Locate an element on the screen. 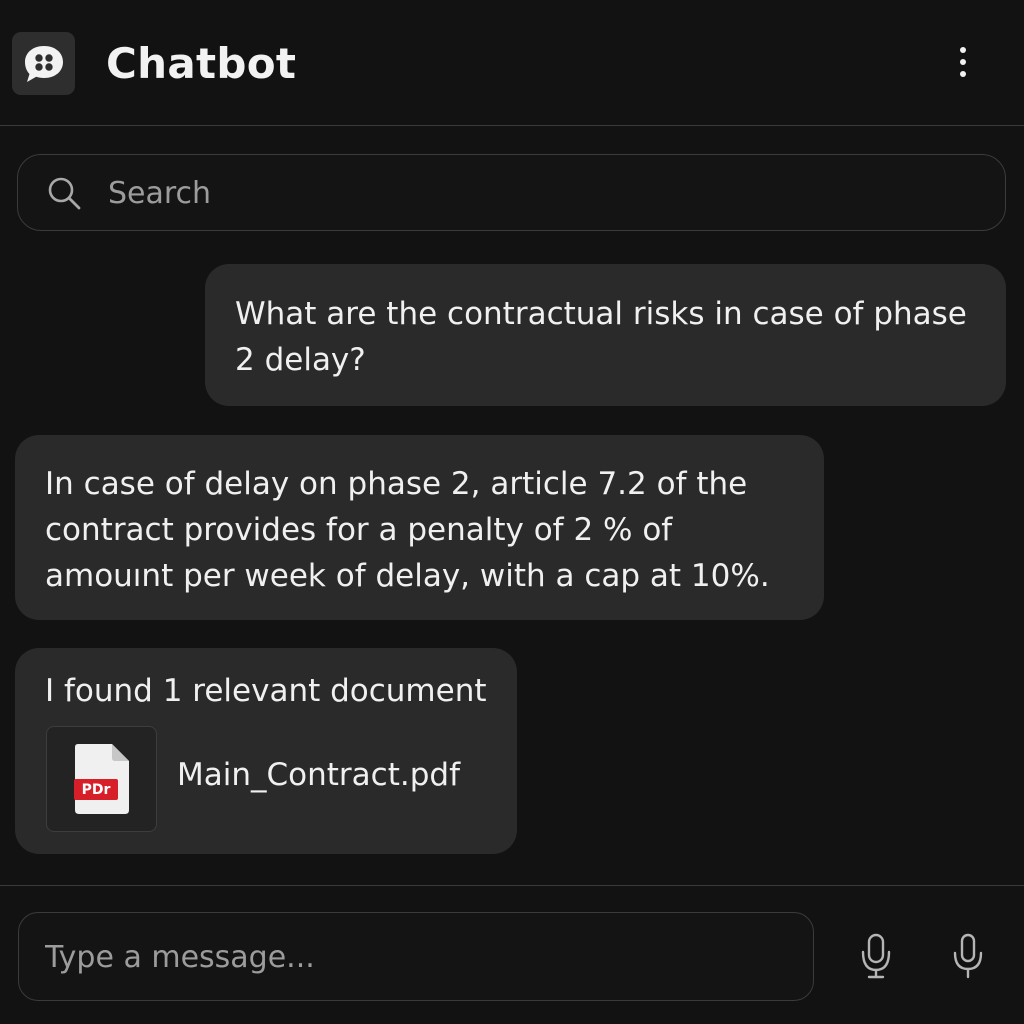 The height and width of the screenshot is (1024, 1024). search-icon is located at coordinates (64, 193).